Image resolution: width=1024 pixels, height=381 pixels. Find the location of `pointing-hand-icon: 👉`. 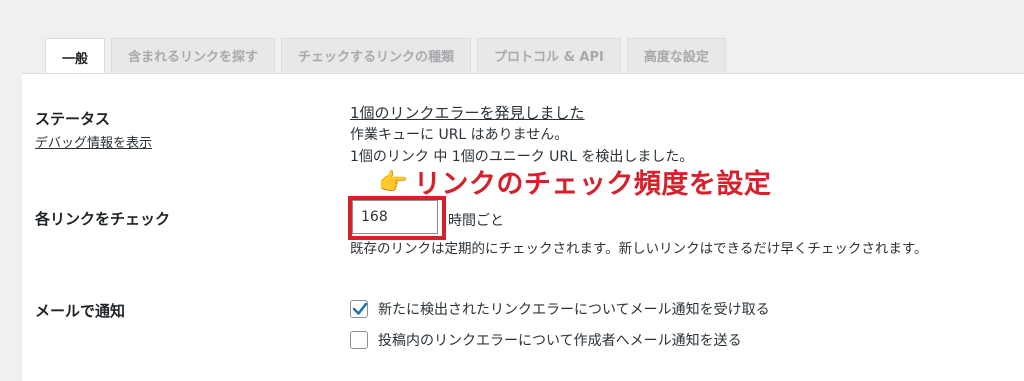

pointing-hand-icon: 👉 is located at coordinates (393, 181).